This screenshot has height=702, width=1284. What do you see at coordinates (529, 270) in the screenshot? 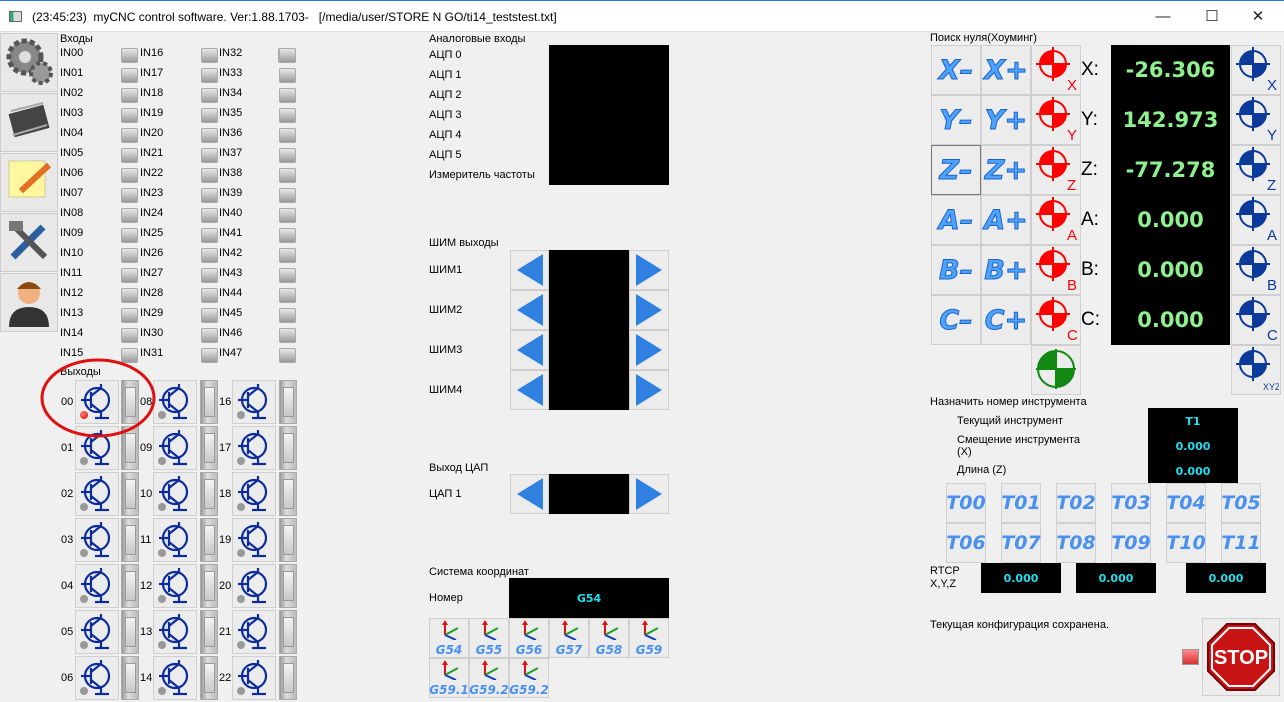
I see `pwm1-decrease-button` at bounding box center [529, 270].